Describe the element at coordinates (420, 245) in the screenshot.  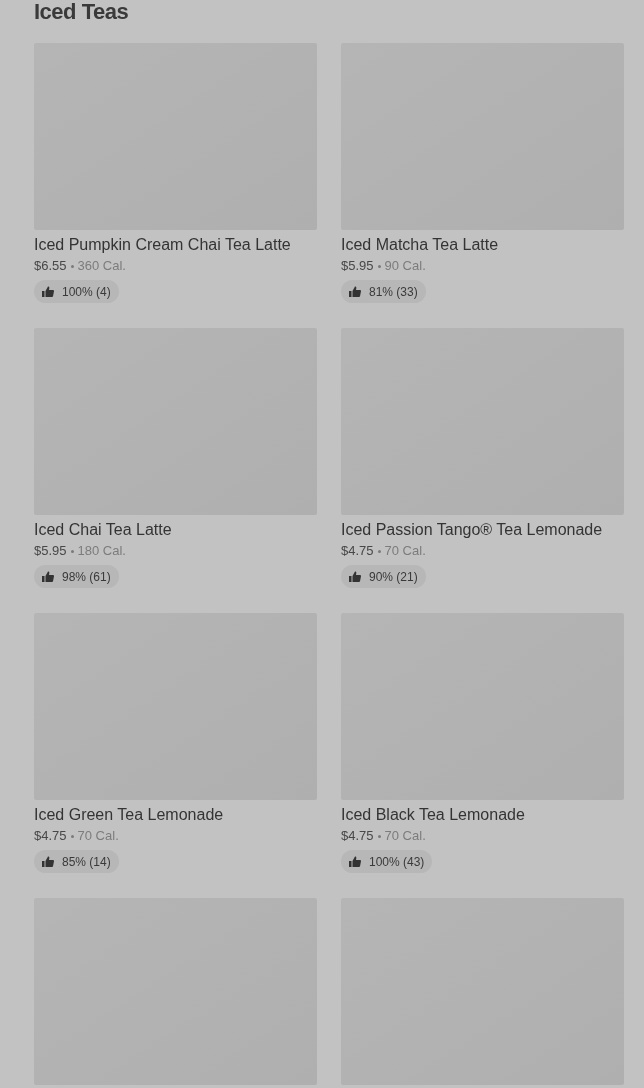
I see `item-name: Iced Matcha Tea Latte` at that location.